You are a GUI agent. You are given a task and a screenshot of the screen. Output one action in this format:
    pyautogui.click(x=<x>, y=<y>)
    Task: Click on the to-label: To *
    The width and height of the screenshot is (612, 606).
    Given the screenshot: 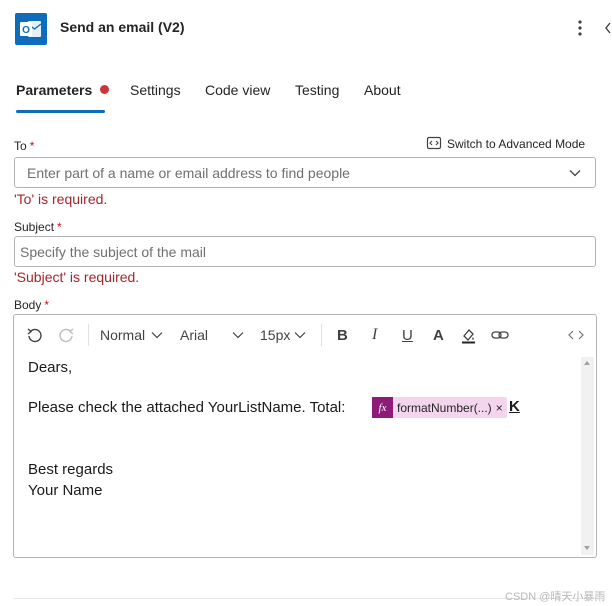 What is the action you would take?
    pyautogui.click(x=24, y=146)
    